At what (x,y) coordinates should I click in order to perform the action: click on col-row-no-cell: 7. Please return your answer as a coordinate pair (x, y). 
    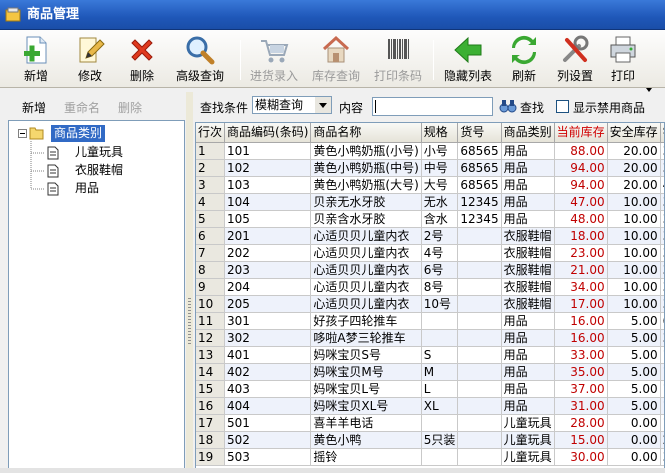
    Looking at the image, I should click on (211, 253).